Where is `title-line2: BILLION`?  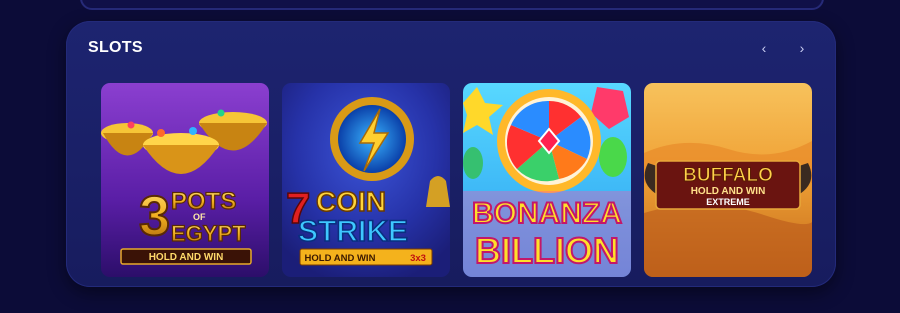
title-line2: BILLION is located at coordinates (547, 250).